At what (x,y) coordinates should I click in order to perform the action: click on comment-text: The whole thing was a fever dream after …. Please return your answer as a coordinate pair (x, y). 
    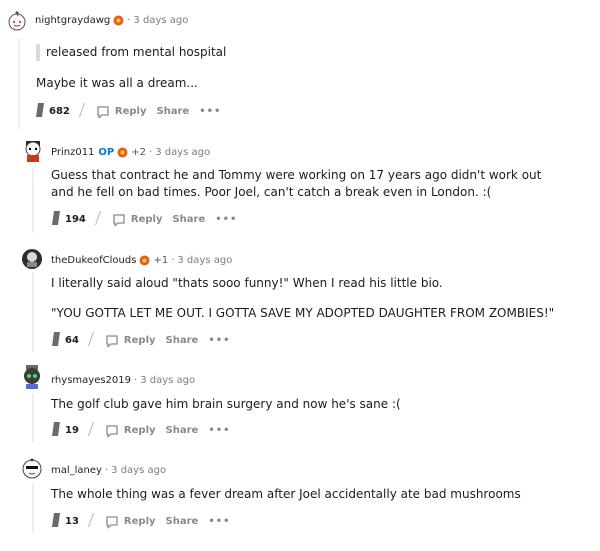
    Looking at the image, I should click on (286, 494).